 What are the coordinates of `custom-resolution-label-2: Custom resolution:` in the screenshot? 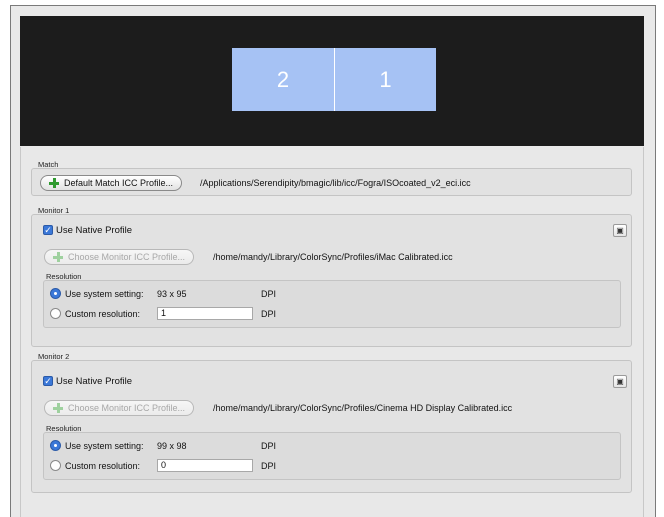 It's located at (103, 466).